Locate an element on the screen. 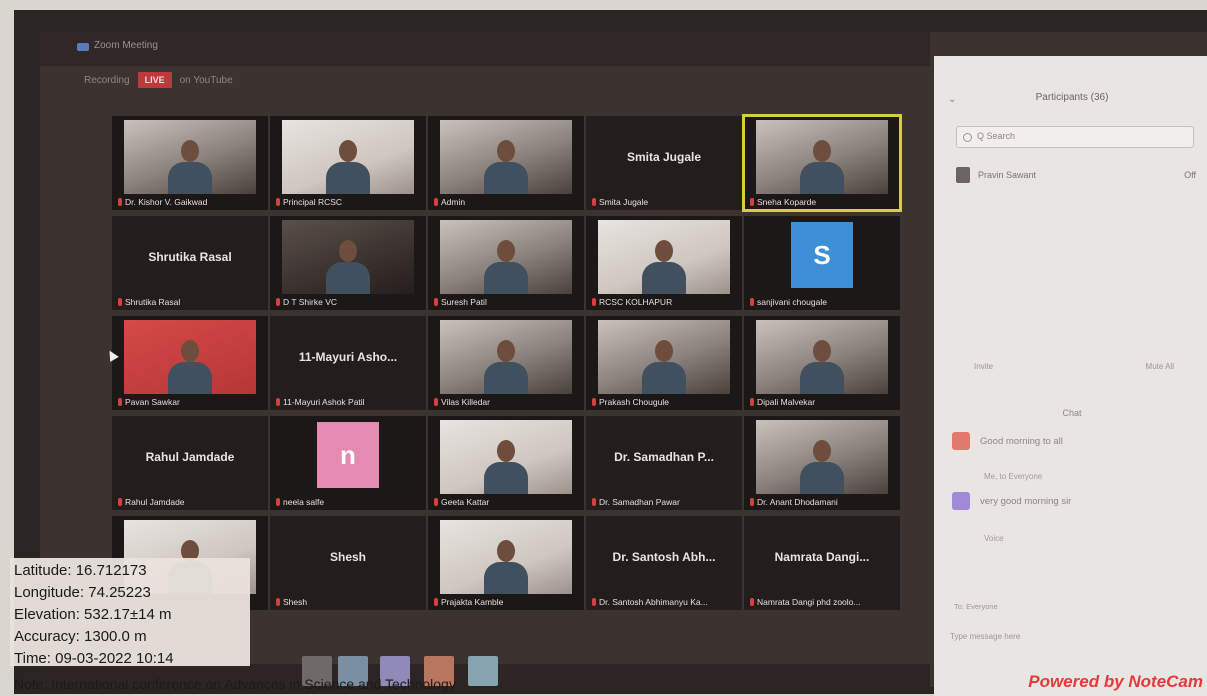 The width and height of the screenshot is (1207, 696). time-text: Time: 09-03-2022 10:14 is located at coordinates (94, 658).